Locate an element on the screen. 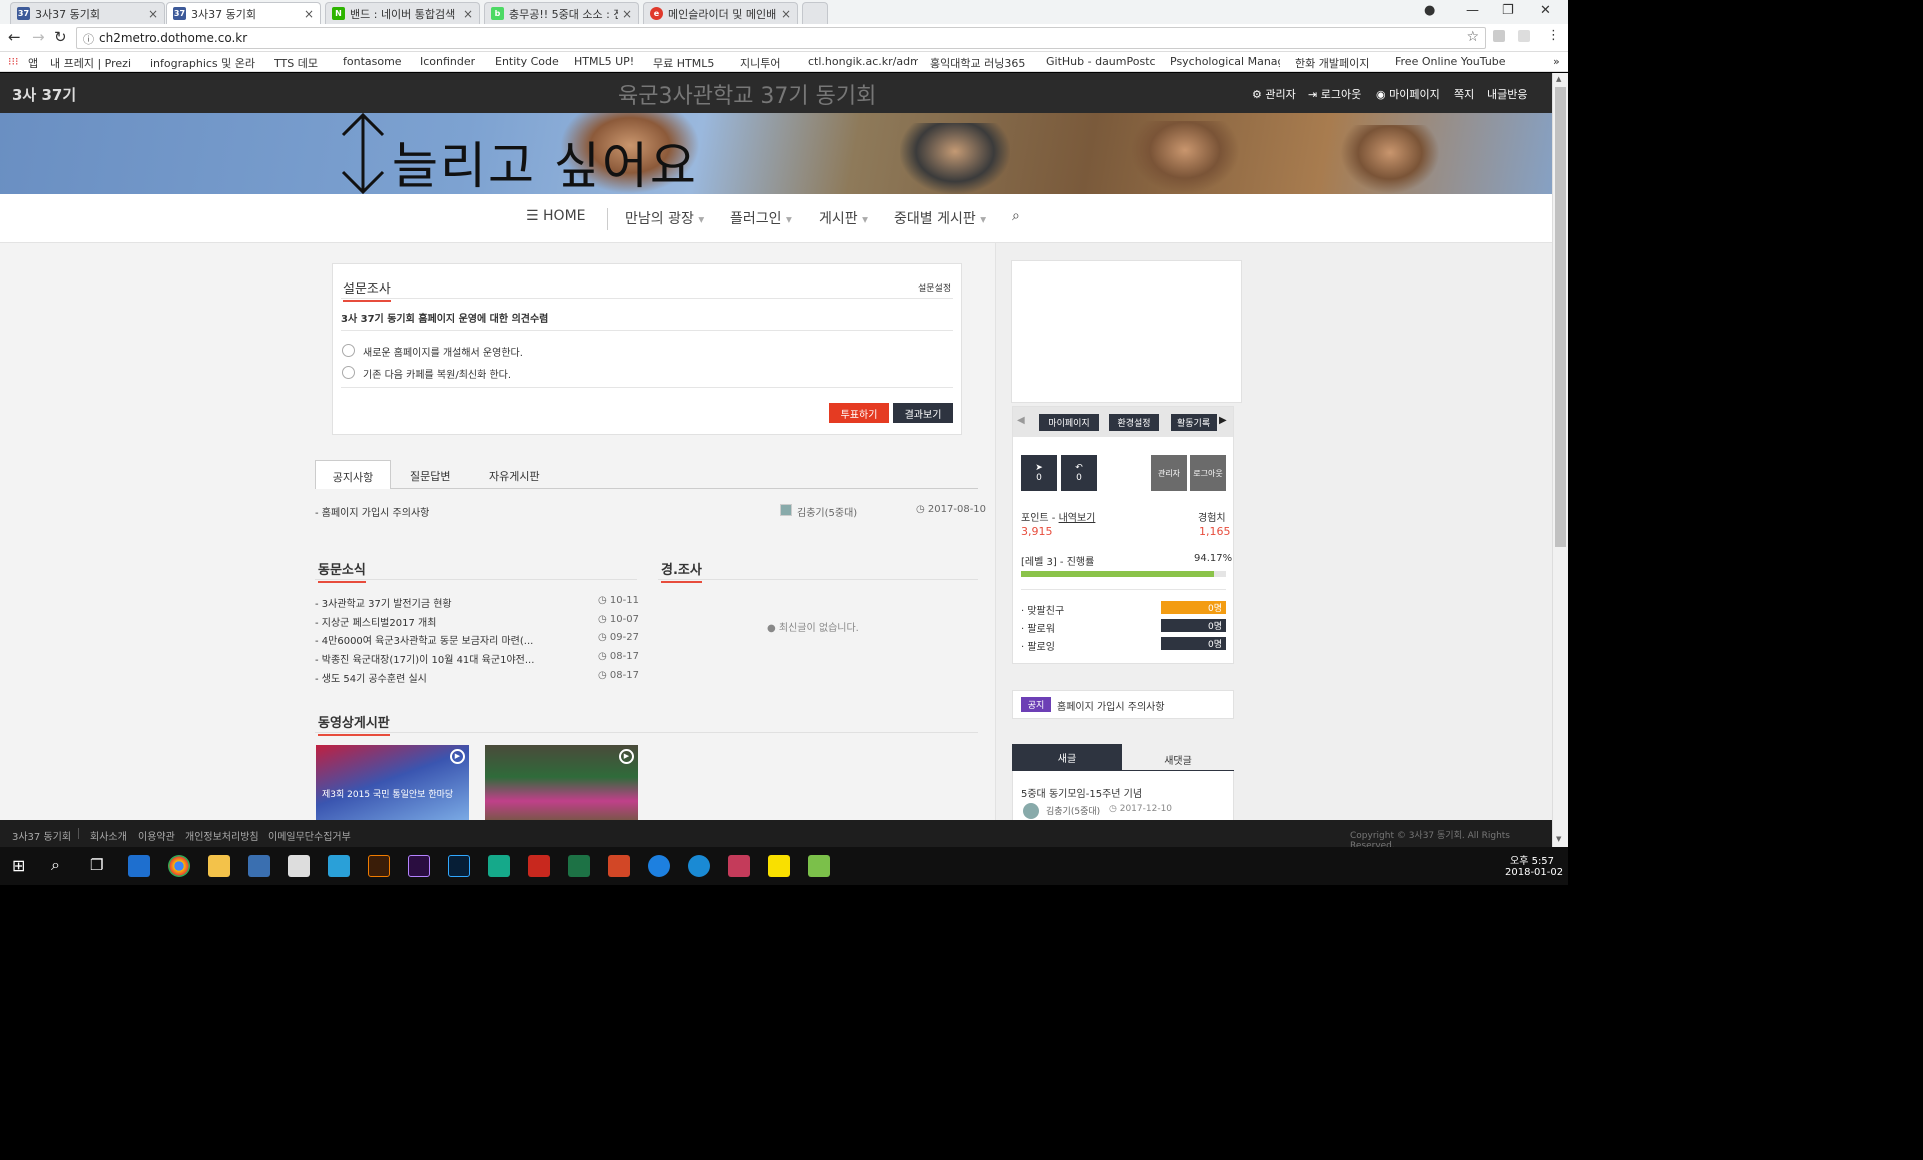 Image resolution: width=1923 pixels, height=1160 pixels. send-message-button: ➤ 0 is located at coordinates (1039, 473).